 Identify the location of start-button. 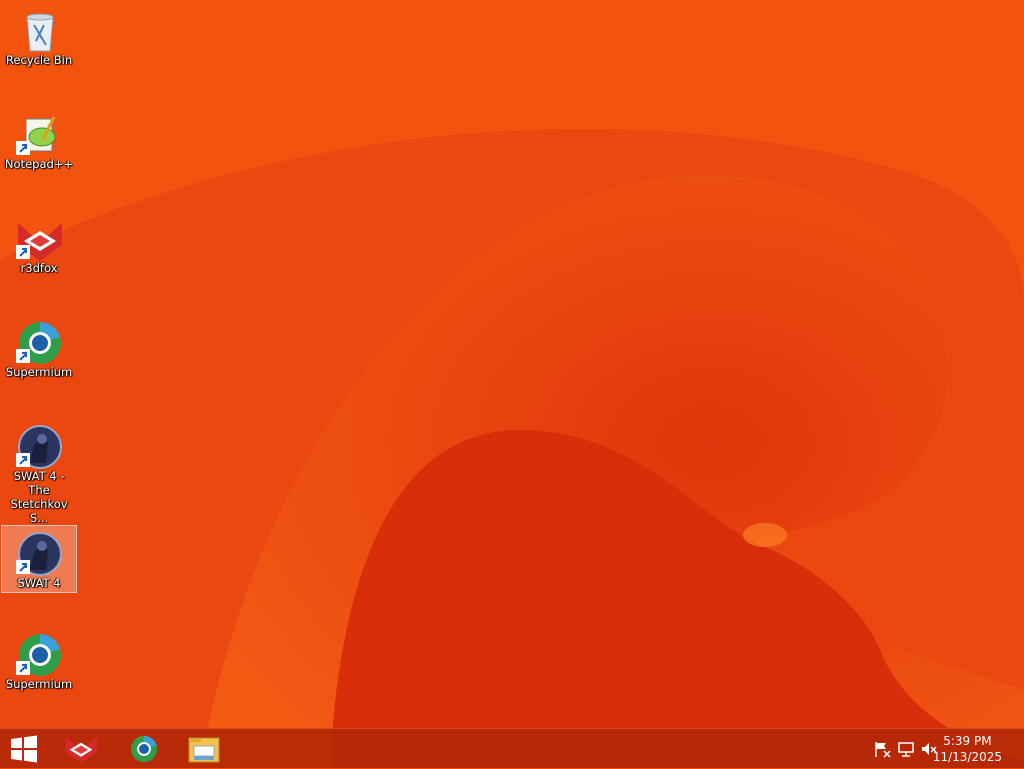
(24, 749).